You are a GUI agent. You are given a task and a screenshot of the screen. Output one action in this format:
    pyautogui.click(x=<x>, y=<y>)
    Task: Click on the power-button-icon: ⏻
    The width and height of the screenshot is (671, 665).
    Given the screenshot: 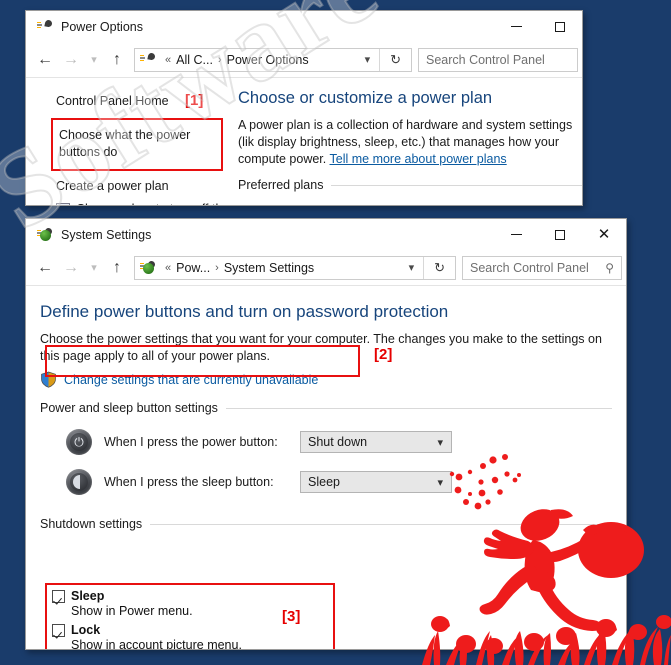 What is the action you would take?
    pyautogui.click(x=79, y=442)
    